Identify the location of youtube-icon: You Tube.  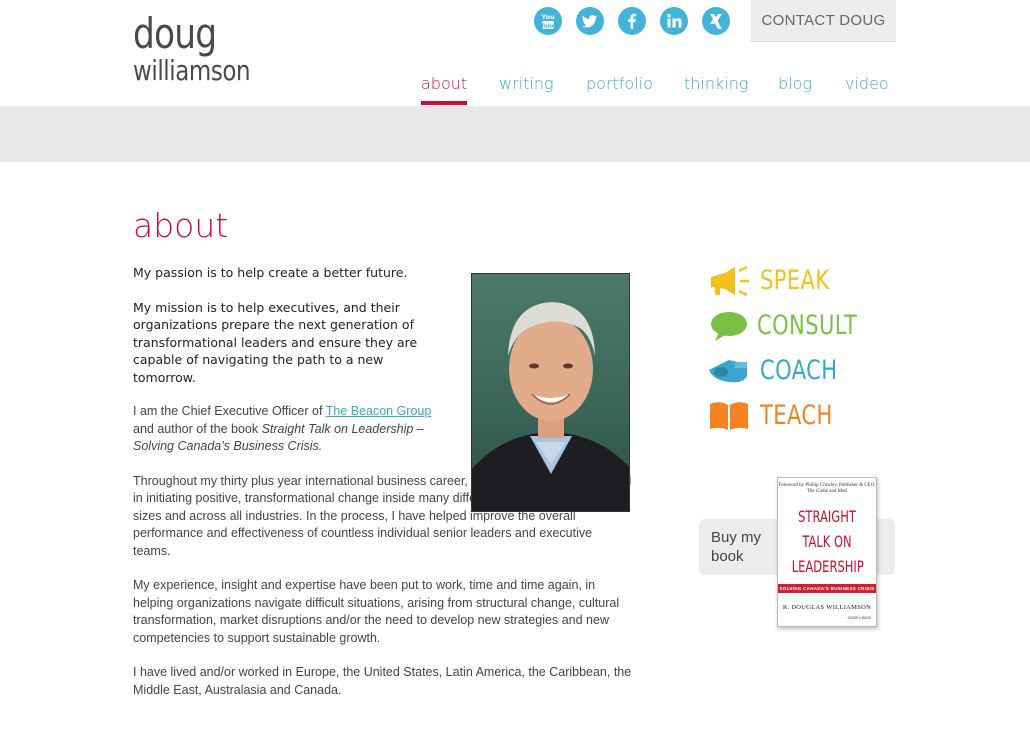
(548, 21).